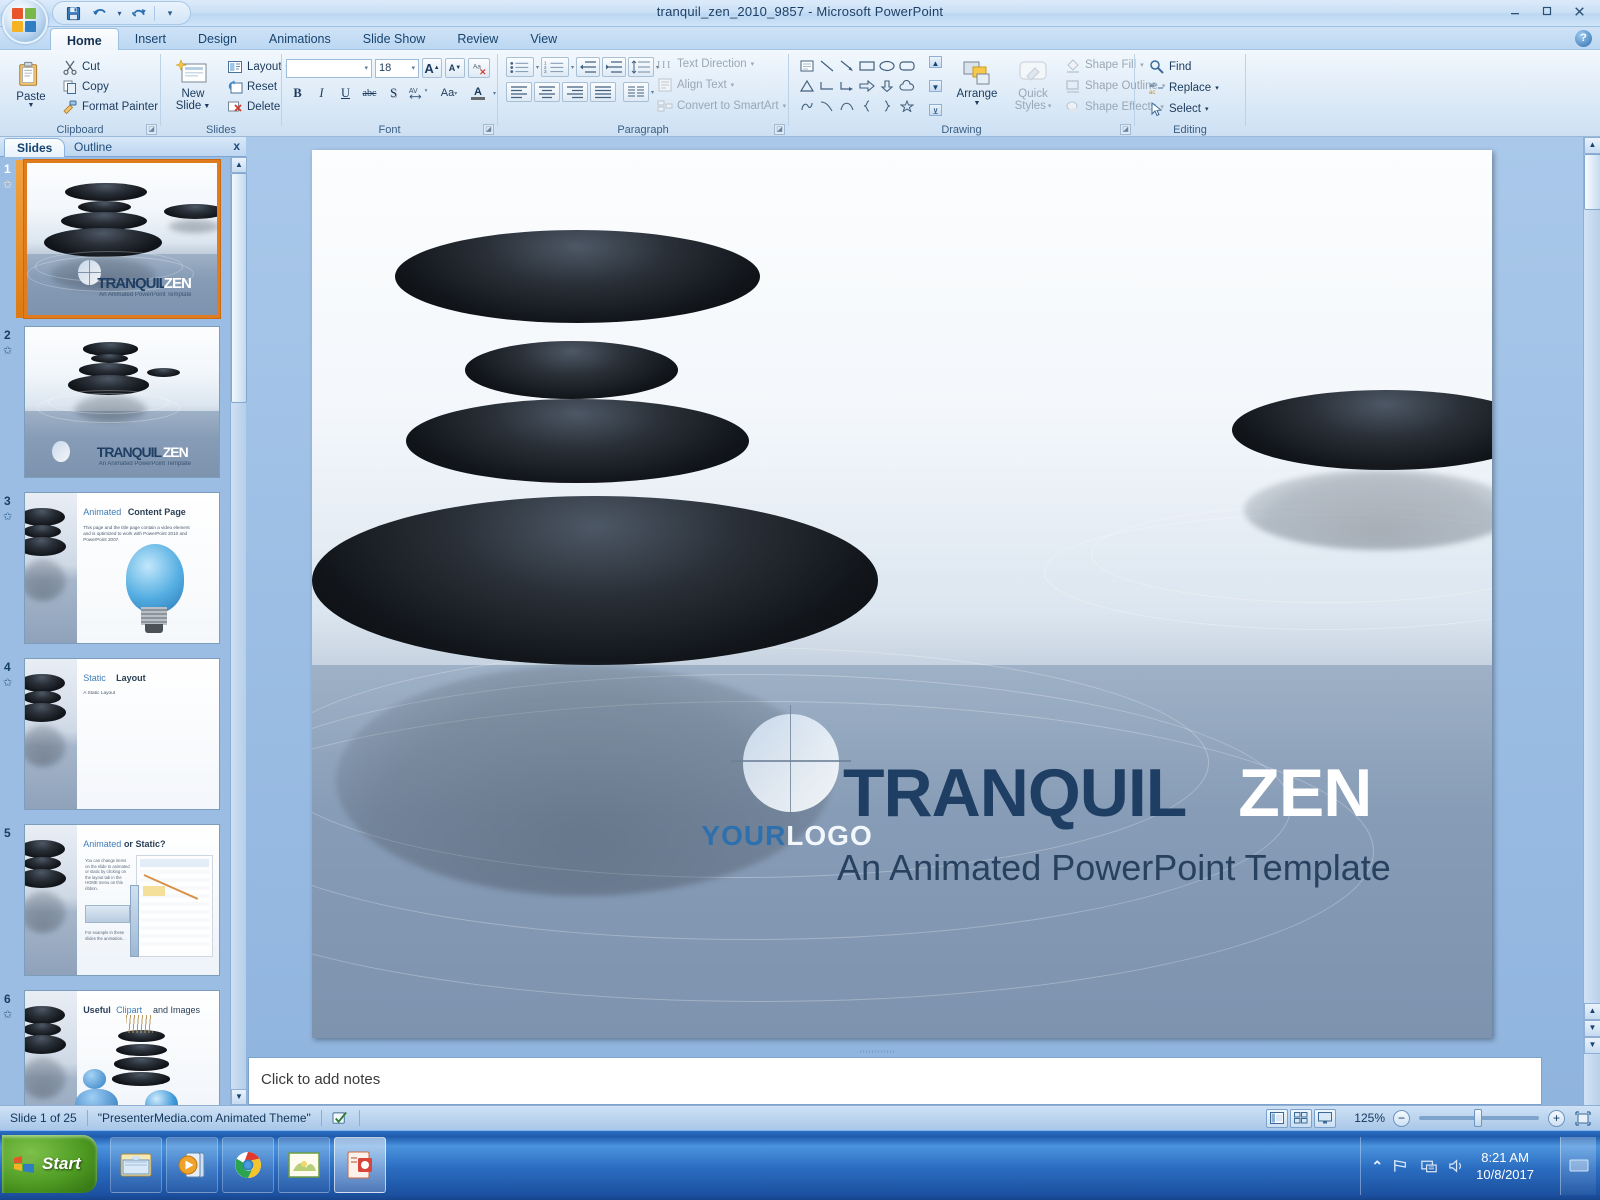 Image resolution: width=1600 pixels, height=1200 pixels. What do you see at coordinates (1457, 1166) in the screenshot?
I see `volume-icon` at bounding box center [1457, 1166].